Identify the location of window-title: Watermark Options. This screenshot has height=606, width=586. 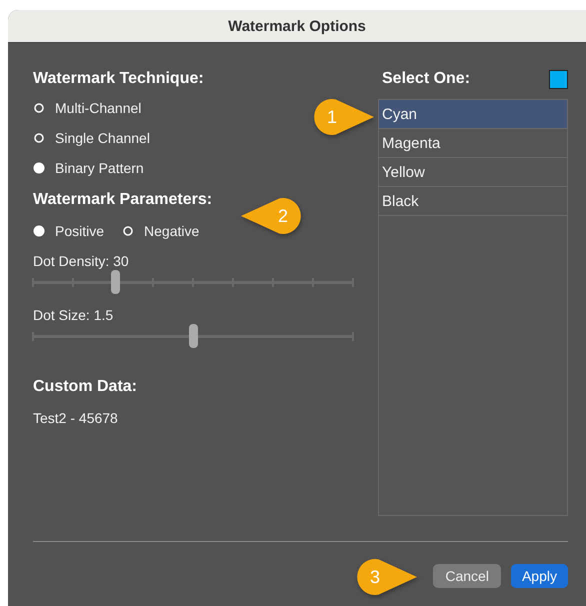
(297, 26).